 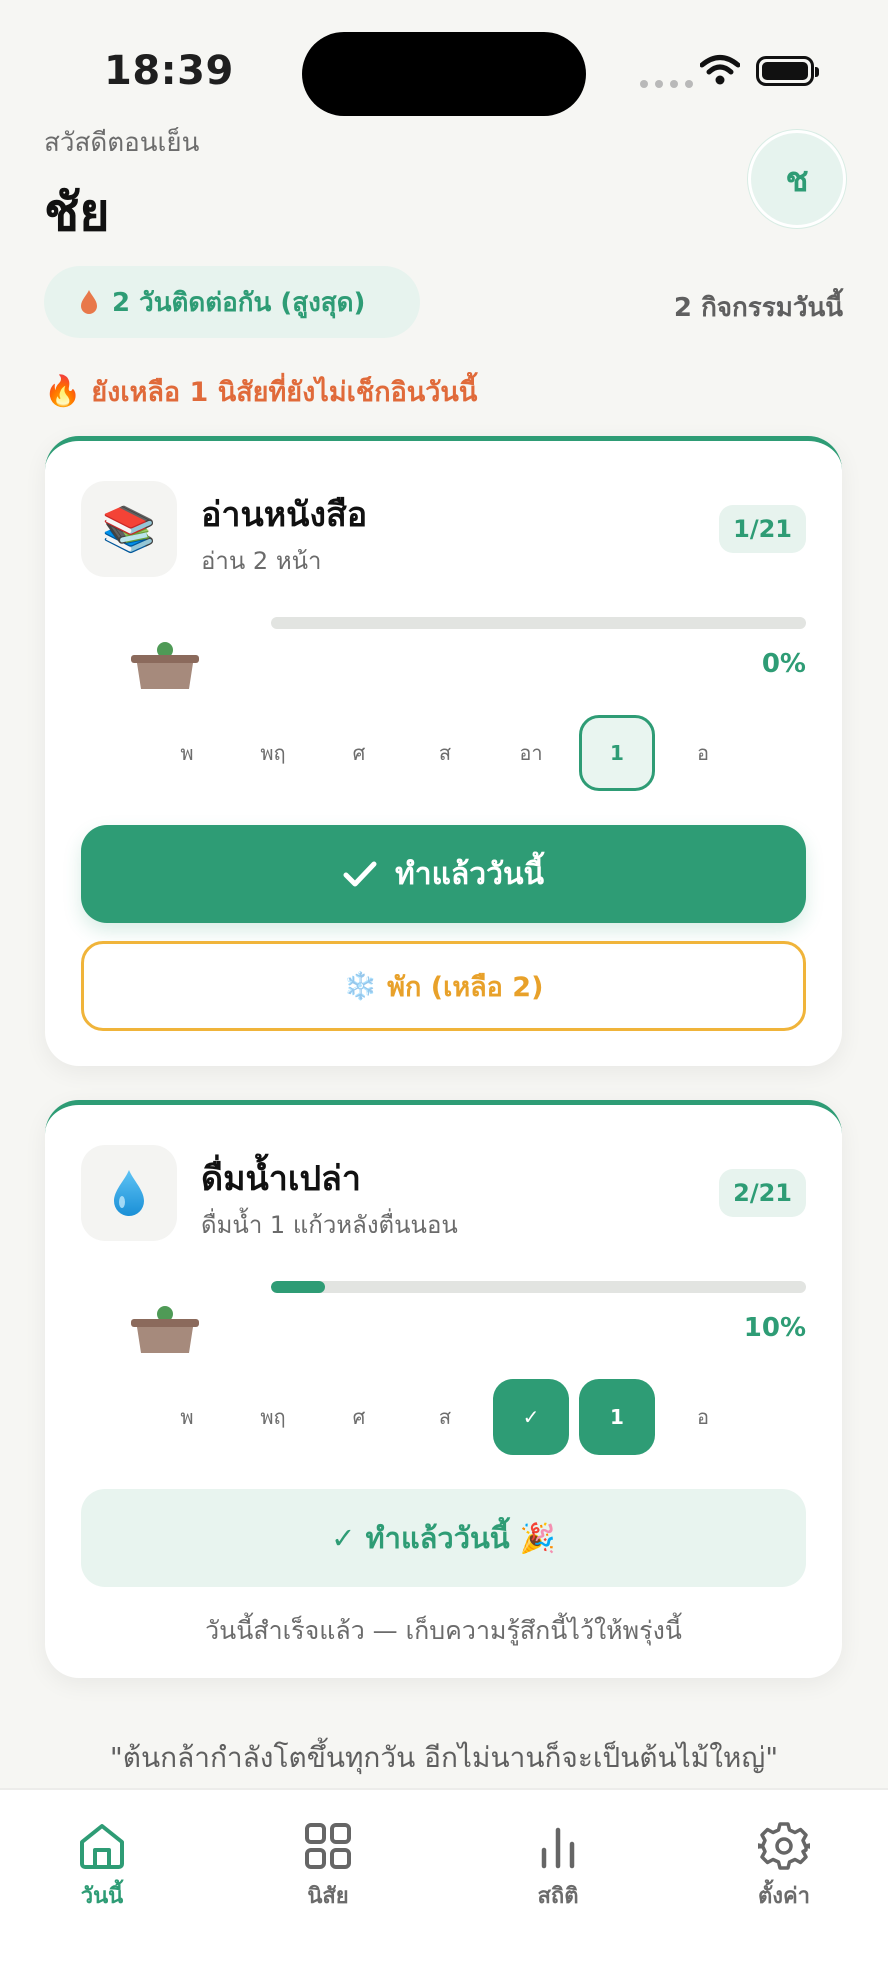 What do you see at coordinates (443, 1538) in the screenshot?
I see `completed-today-banner: ✓ ทำแล้ววันนี้ 🎉` at bounding box center [443, 1538].